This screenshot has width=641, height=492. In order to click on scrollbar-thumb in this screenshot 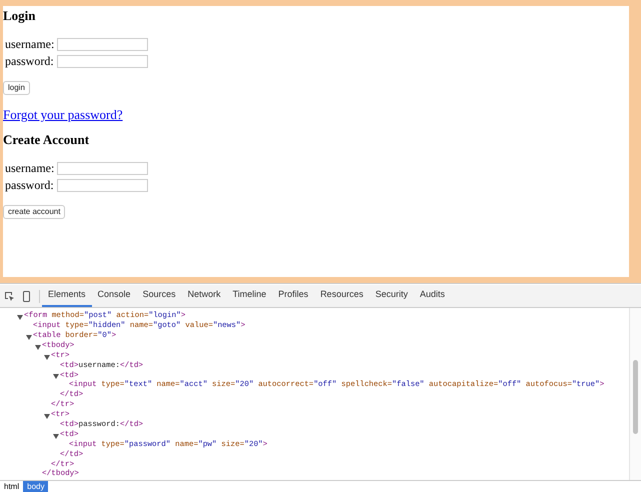, I will do `click(635, 397)`.